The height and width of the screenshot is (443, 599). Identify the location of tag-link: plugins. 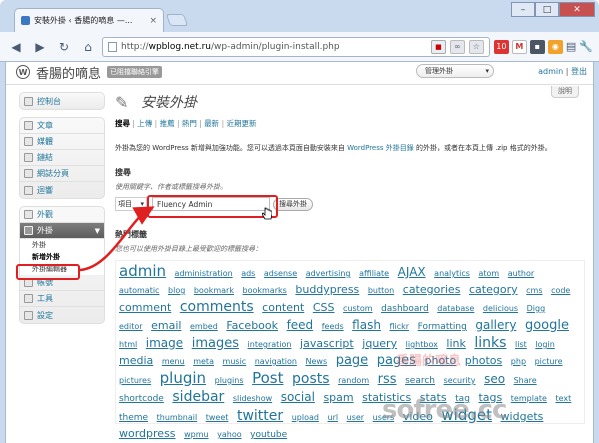
(229, 380).